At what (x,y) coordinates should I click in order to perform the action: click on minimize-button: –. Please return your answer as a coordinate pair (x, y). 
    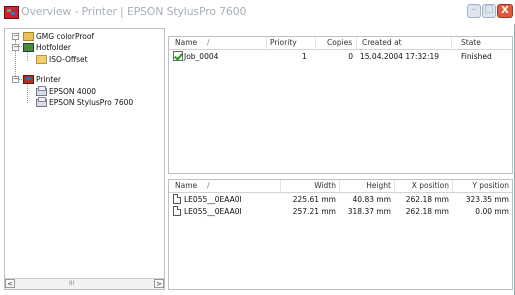
    Looking at the image, I should click on (474, 11).